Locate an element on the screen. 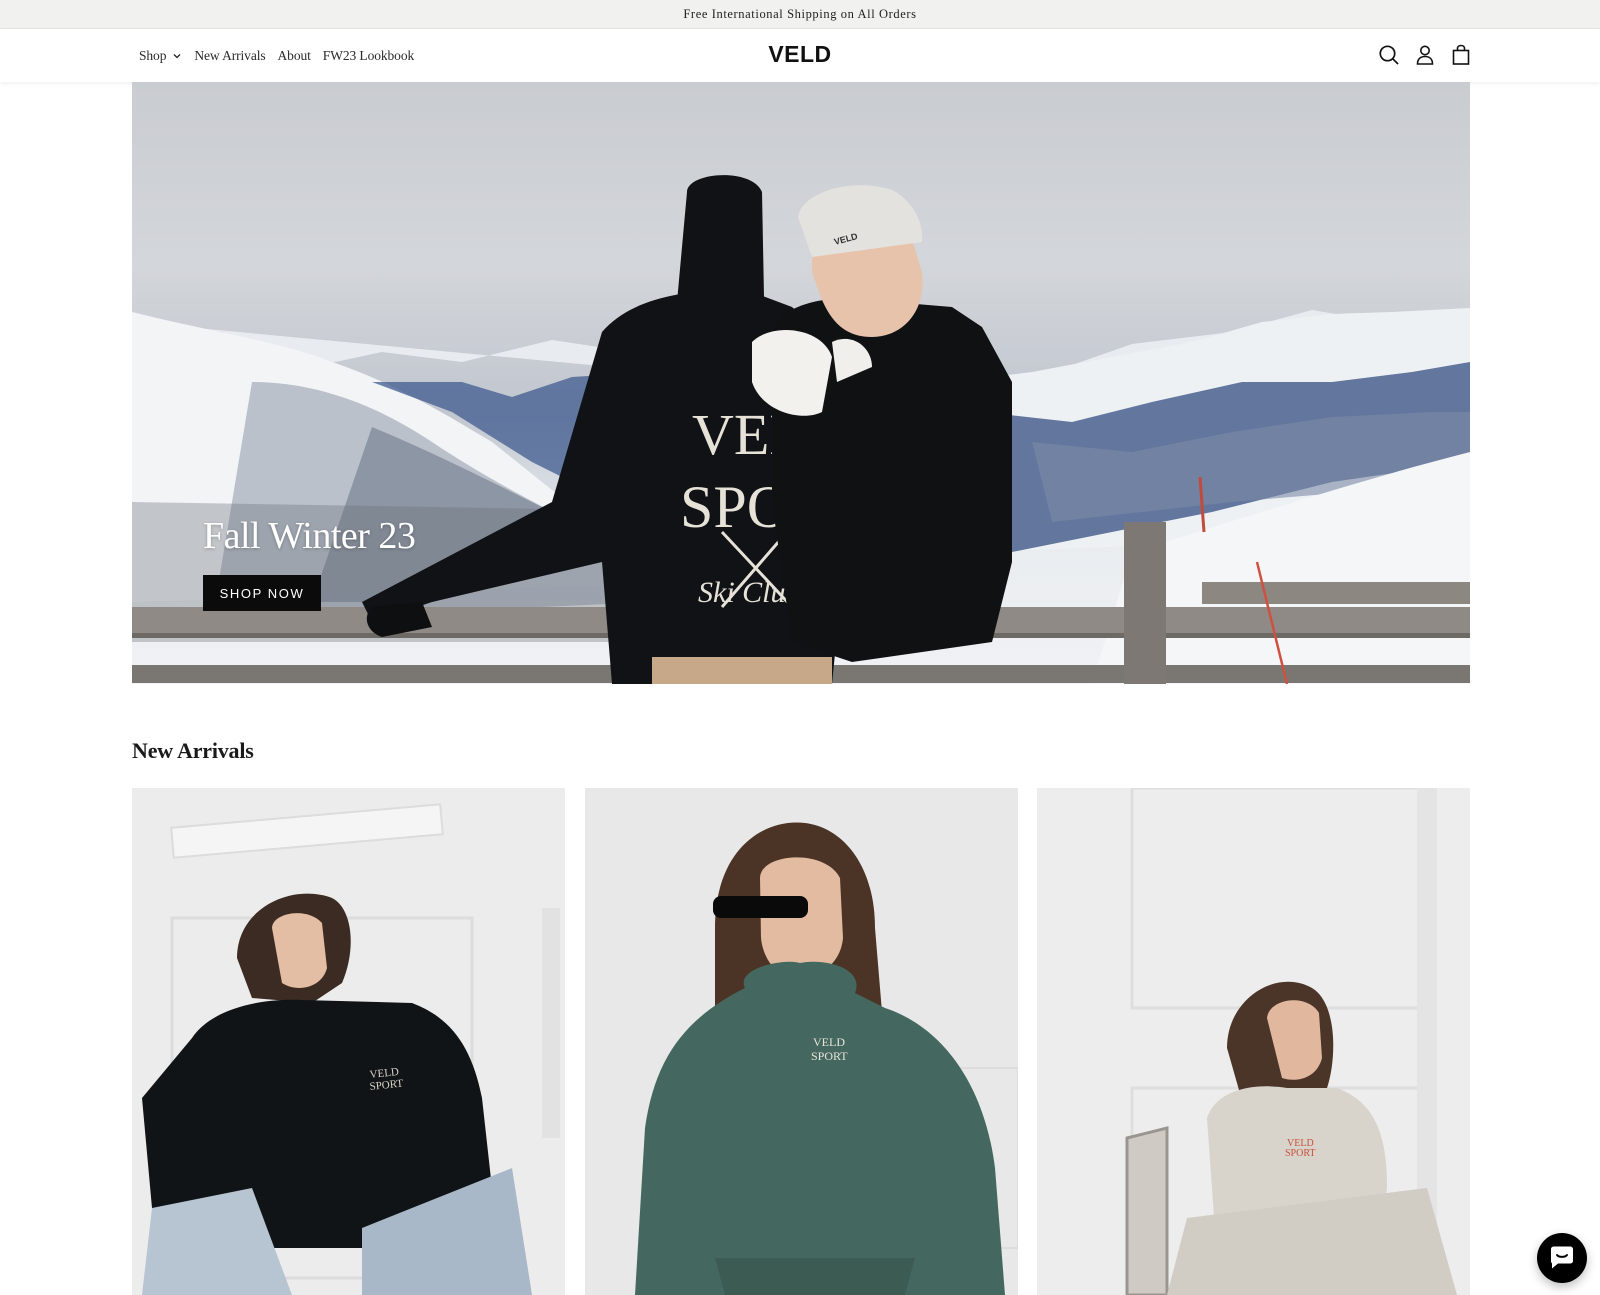 The width and height of the screenshot is (1600, 1295). product-image-3: VELD SPORT is located at coordinates (1253, 1041).